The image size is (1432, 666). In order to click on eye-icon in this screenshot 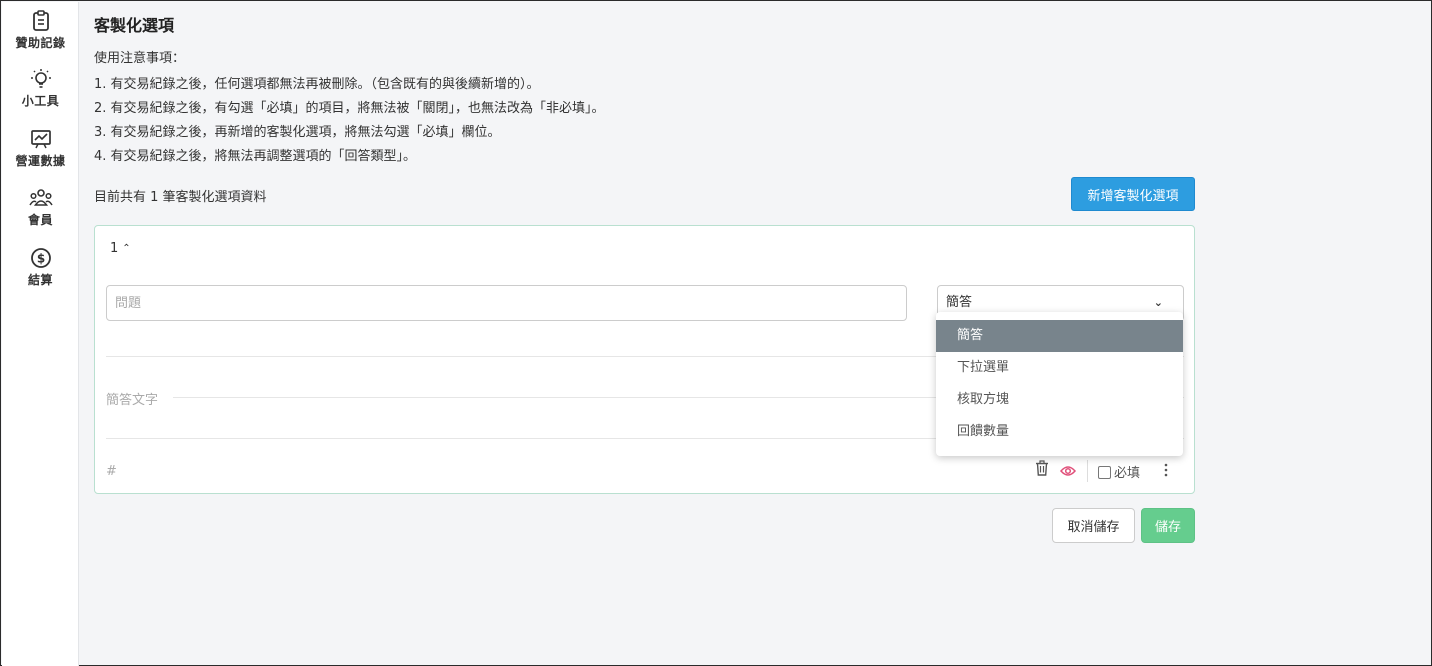, I will do `click(1068, 471)`.